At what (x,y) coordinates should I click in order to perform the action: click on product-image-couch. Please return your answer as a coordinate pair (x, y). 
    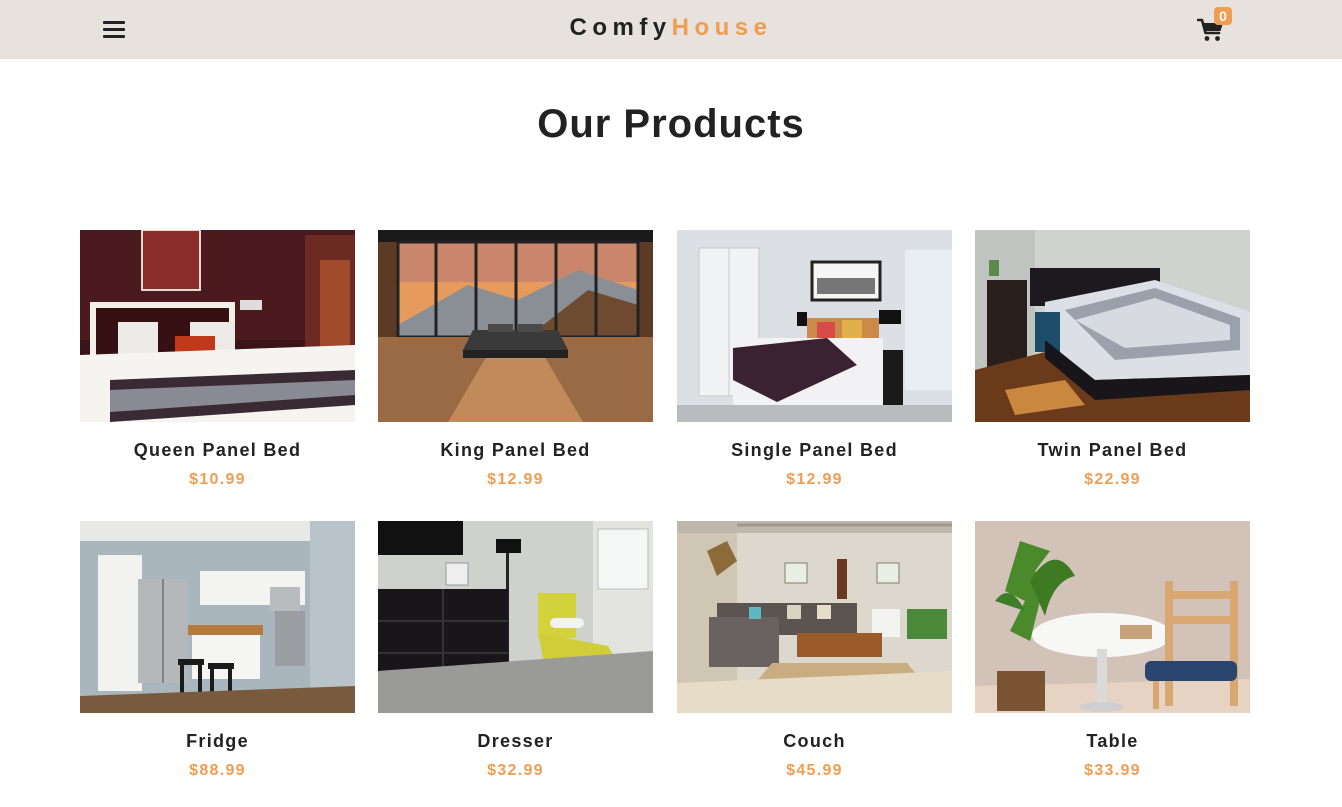
    Looking at the image, I should click on (814, 617).